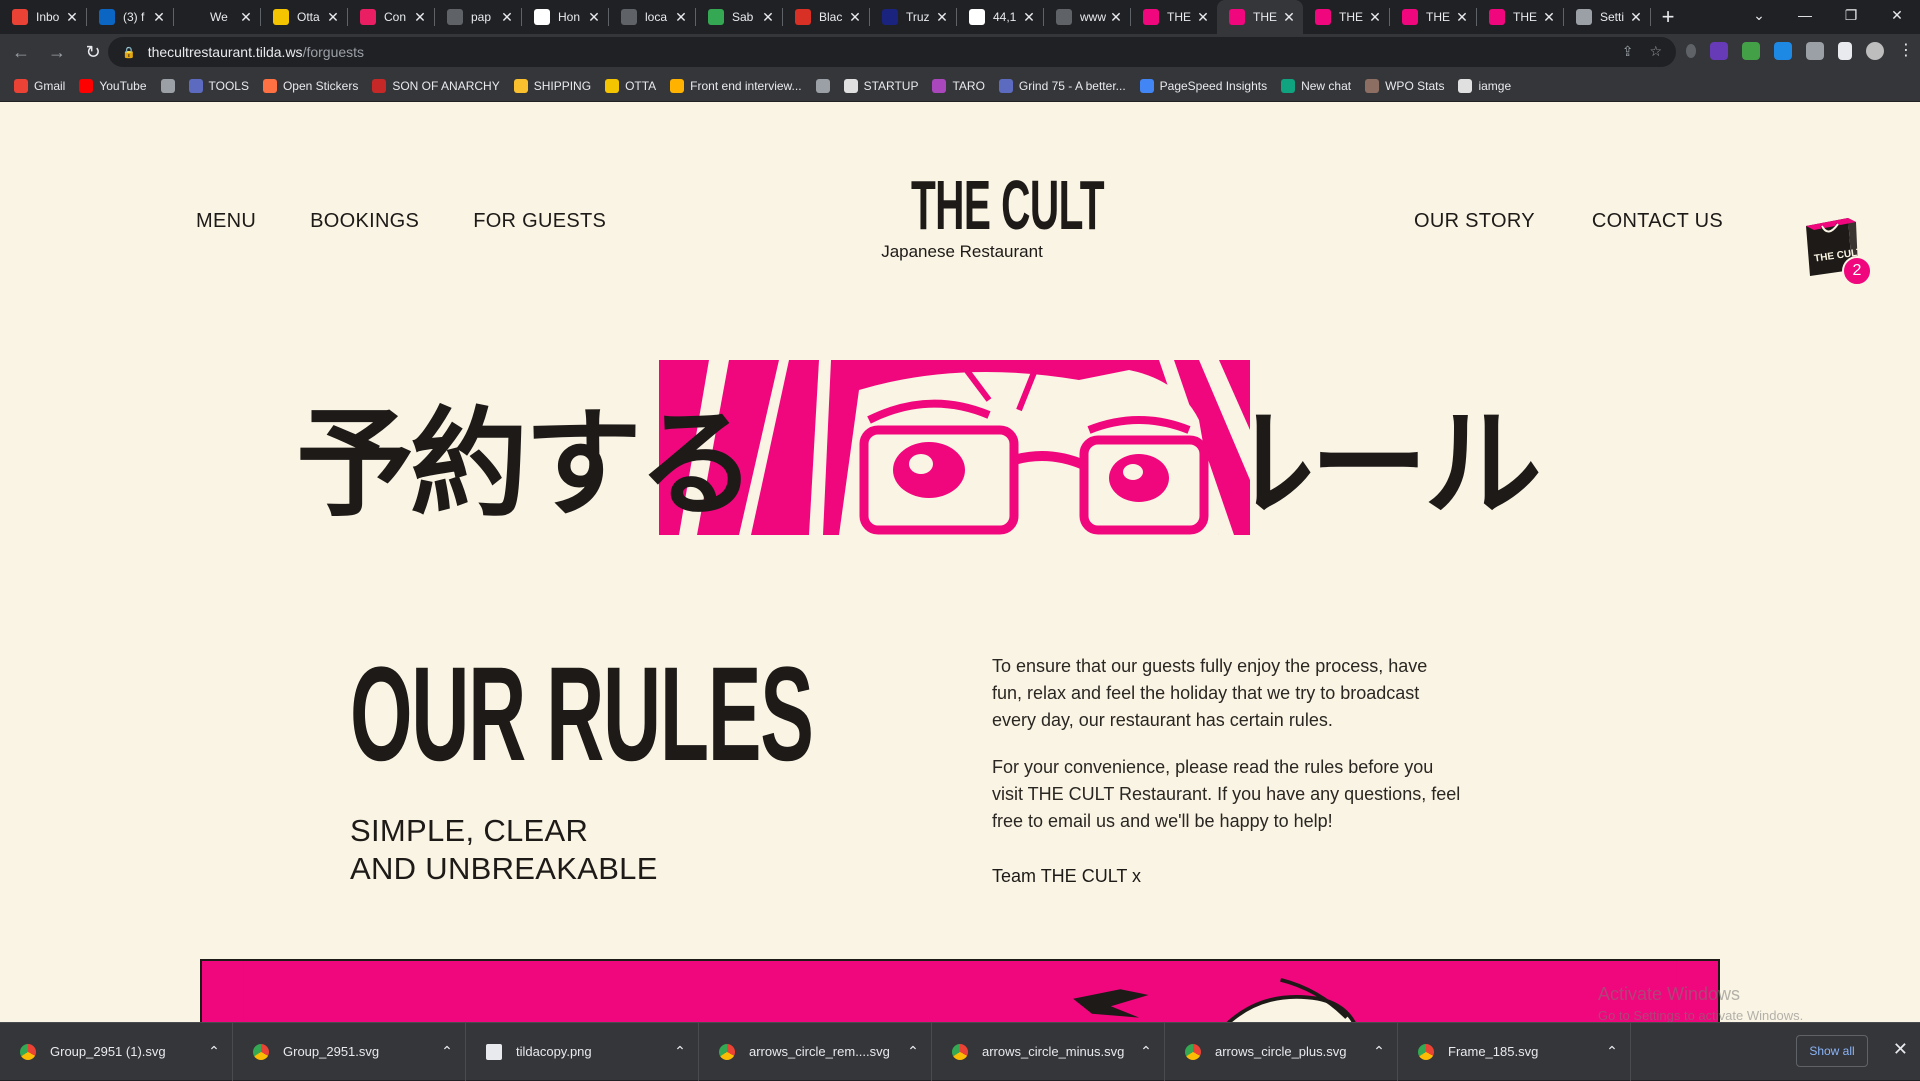 This screenshot has width=1920, height=1081. What do you see at coordinates (478, 17) in the screenshot?
I see `browser-tab: pap ✕` at bounding box center [478, 17].